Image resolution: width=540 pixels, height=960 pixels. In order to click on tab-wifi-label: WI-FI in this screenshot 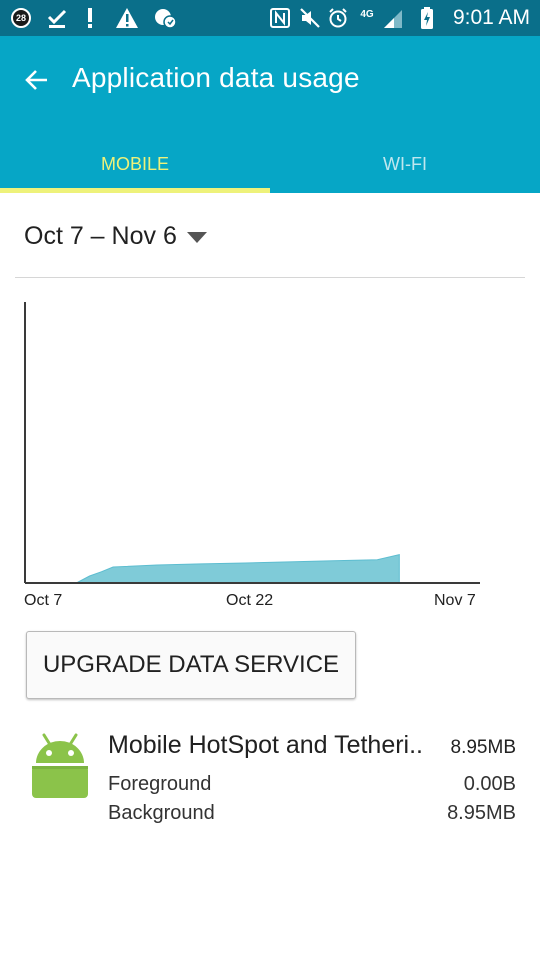, I will do `click(405, 164)`.